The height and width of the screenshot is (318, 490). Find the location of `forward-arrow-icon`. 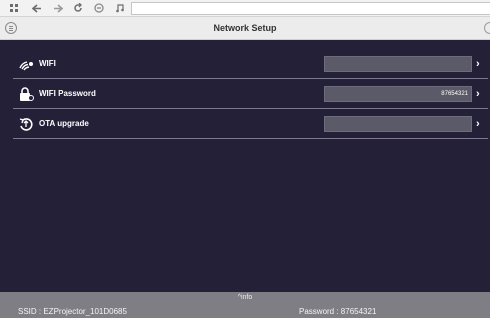

forward-arrow-icon is located at coordinates (58, 8).